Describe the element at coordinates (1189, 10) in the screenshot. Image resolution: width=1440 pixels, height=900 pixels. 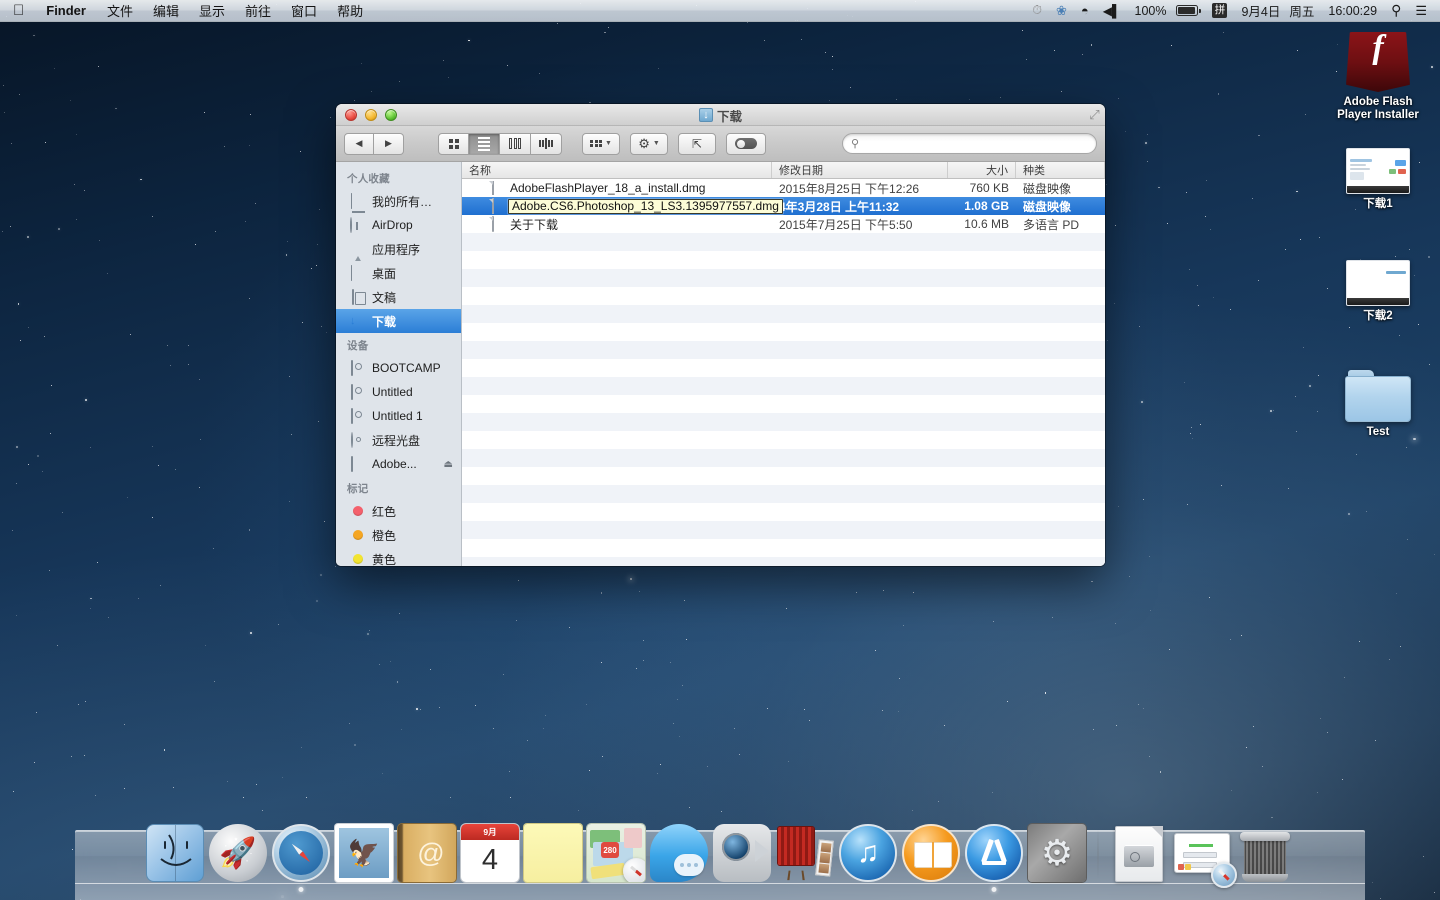
I see `battery-icon` at that location.